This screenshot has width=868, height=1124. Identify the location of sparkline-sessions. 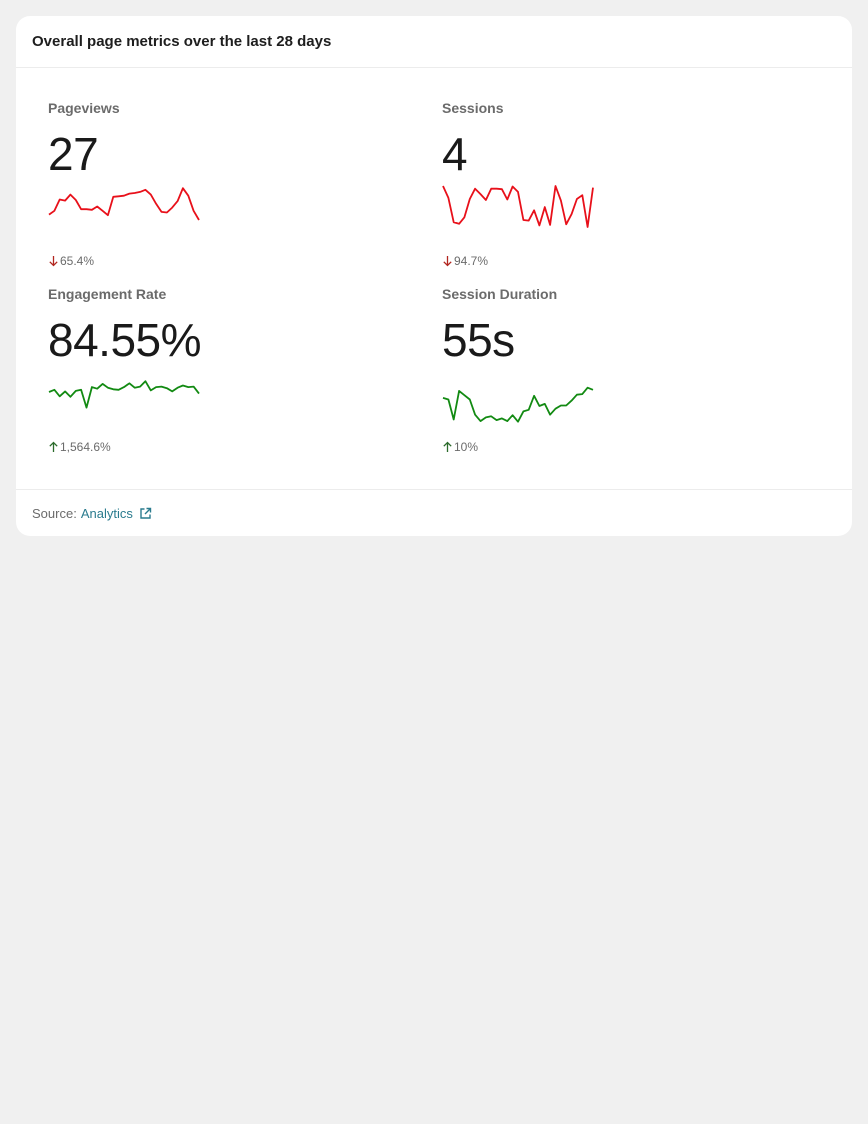
(518, 206).